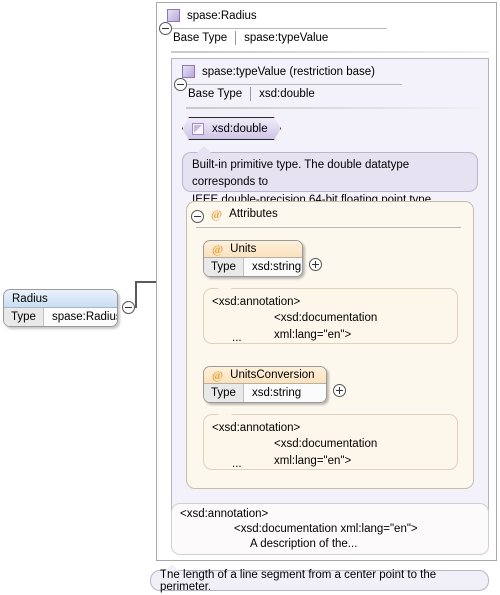 This screenshot has width=500, height=595. What do you see at coordinates (24, 317) in the screenshot?
I see `element-box-type-key: Type` at bounding box center [24, 317].